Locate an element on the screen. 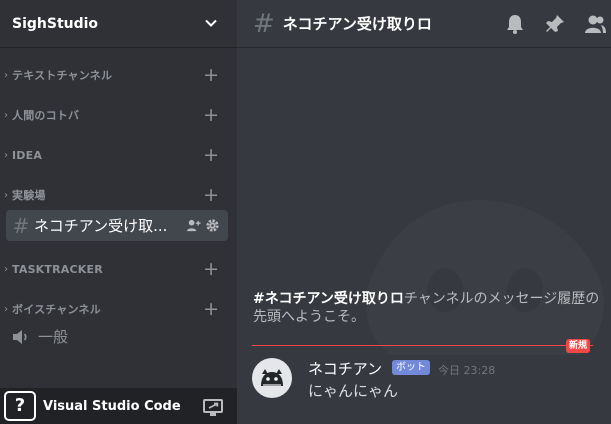 This screenshot has height=424, width=611. server-header: SighStudio is located at coordinates (118, 24).